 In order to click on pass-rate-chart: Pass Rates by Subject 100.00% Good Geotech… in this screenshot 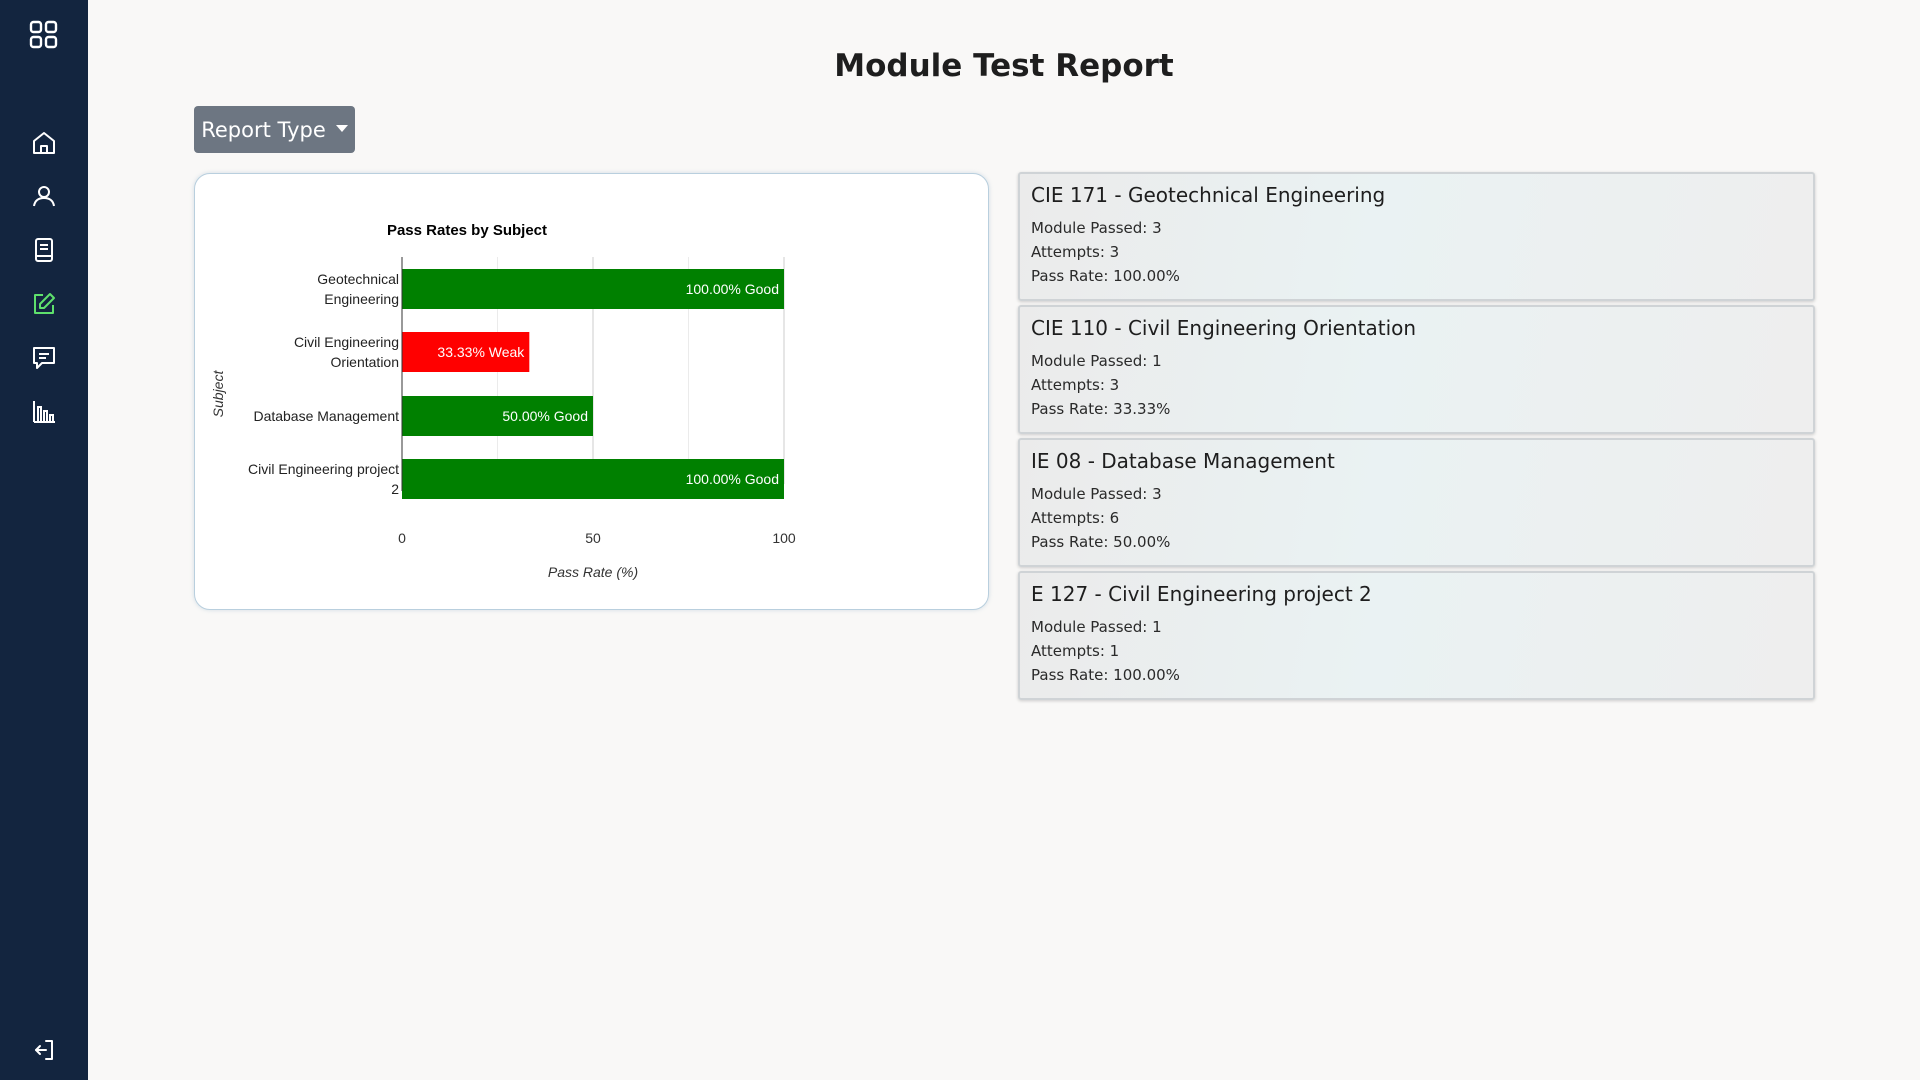, I will do `click(503, 401)`.